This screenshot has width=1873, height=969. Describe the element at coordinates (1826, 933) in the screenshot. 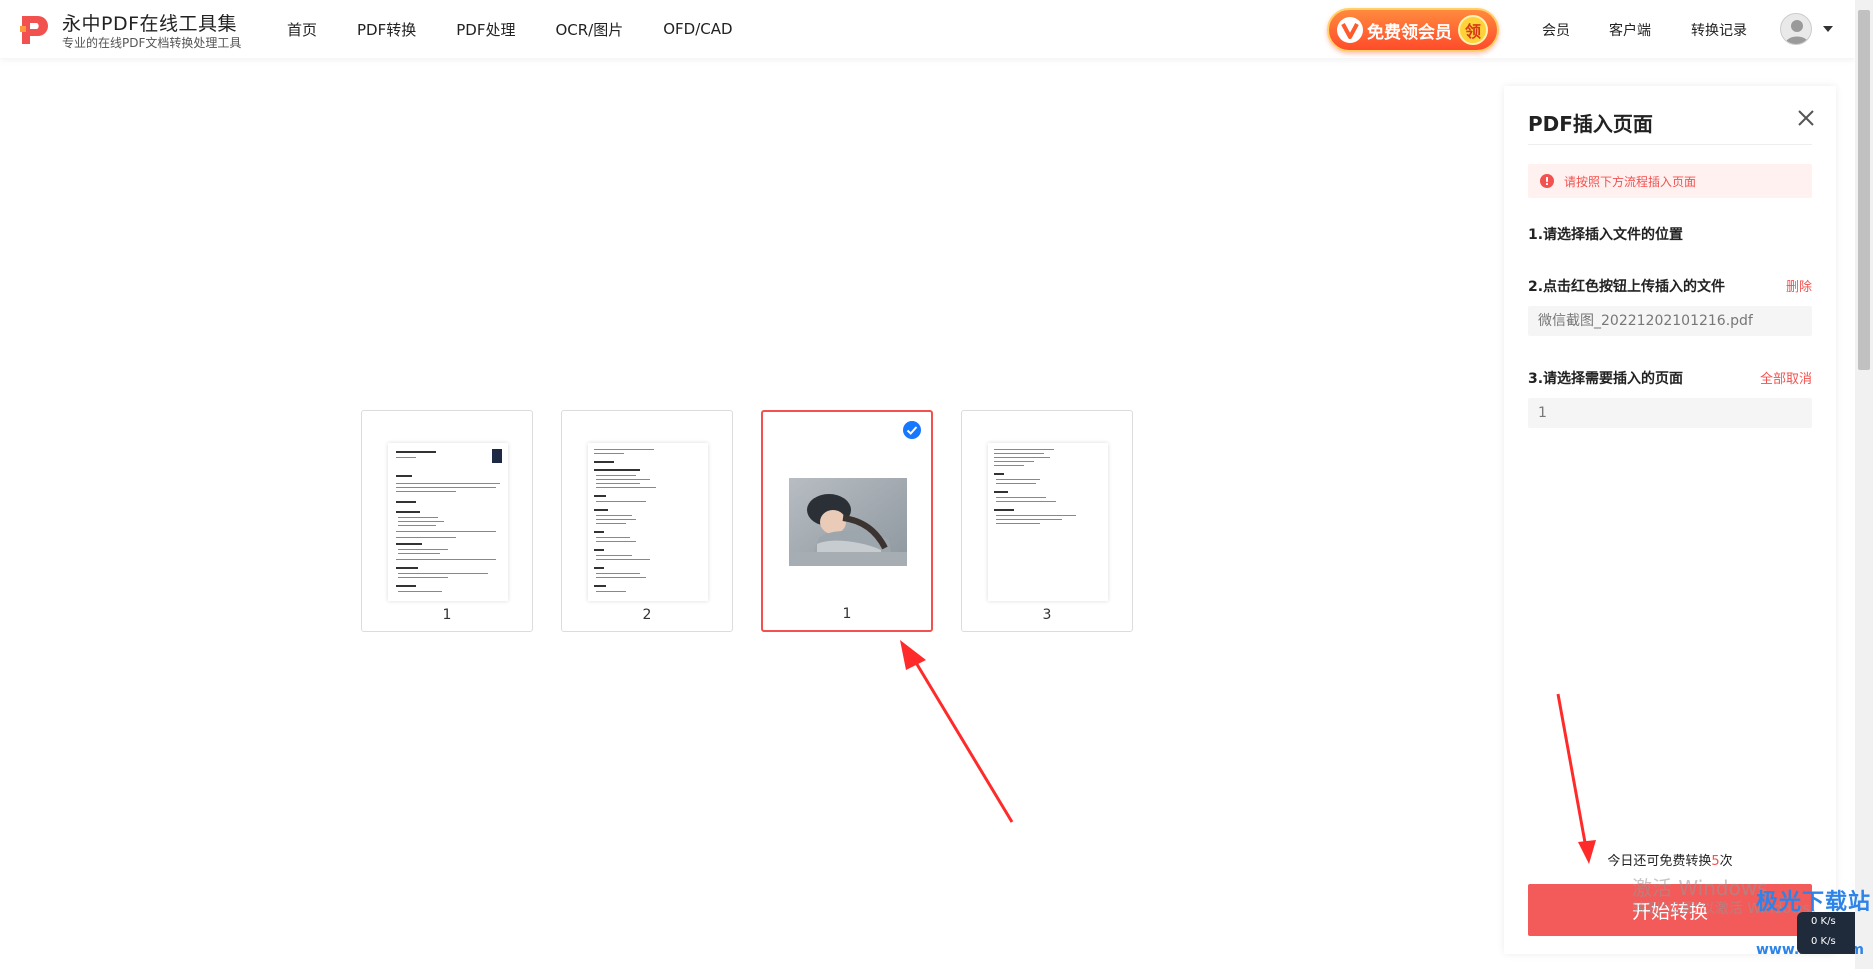

I see `network-speed-widget: 0 K/s 0 K/s` at that location.